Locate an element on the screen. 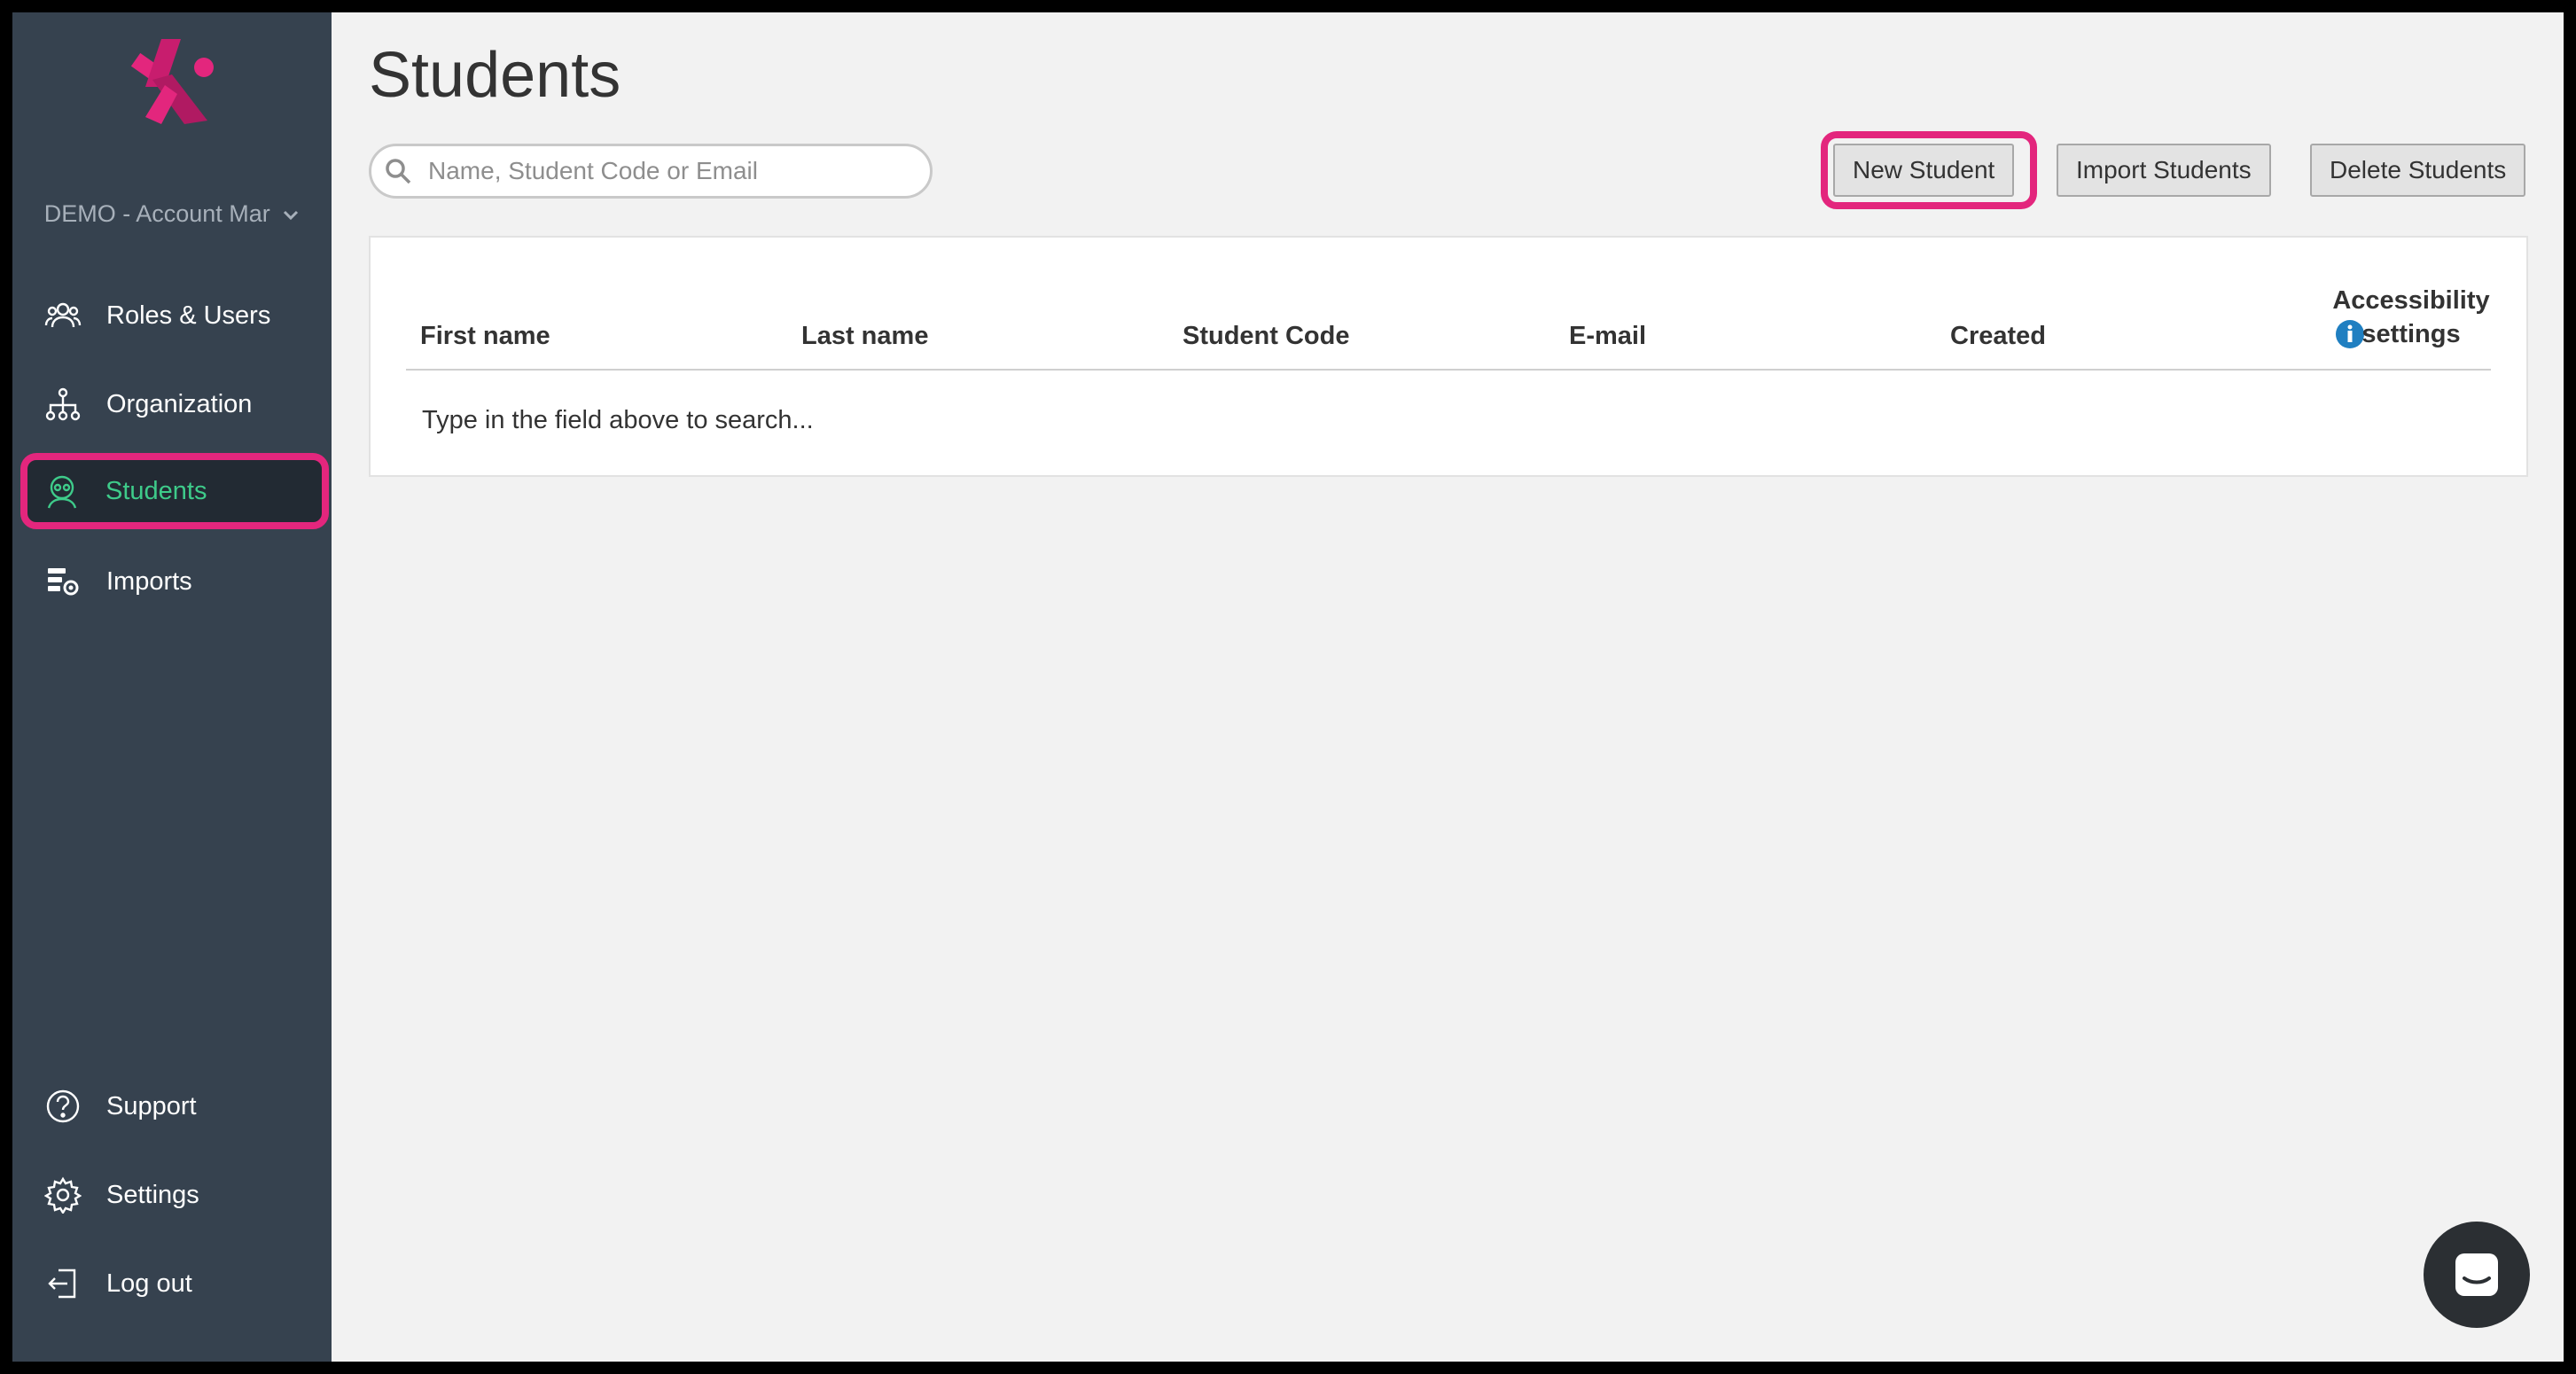 This screenshot has height=1374, width=2576. search-box is located at coordinates (651, 171).